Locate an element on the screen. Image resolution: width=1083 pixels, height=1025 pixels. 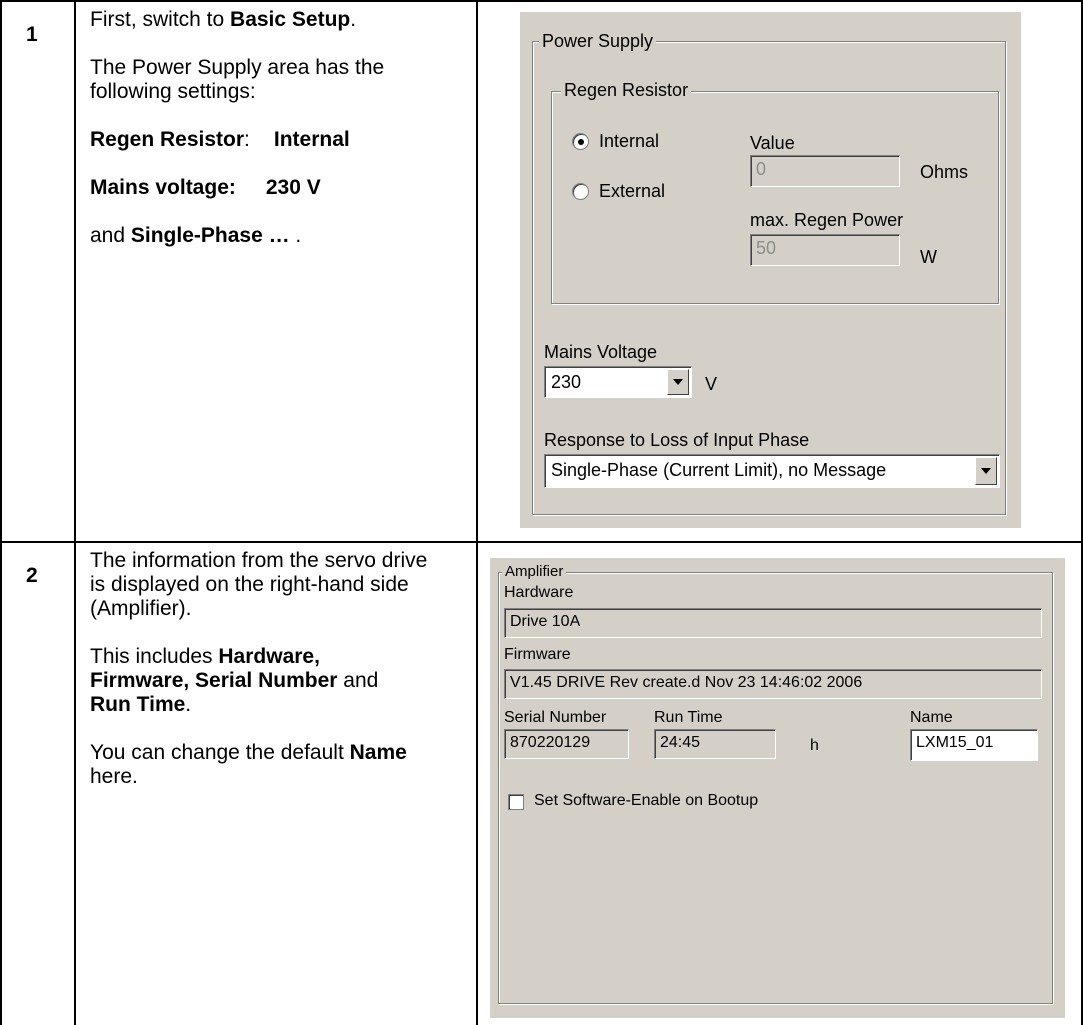
table-border-left is located at coordinates (1, 512).